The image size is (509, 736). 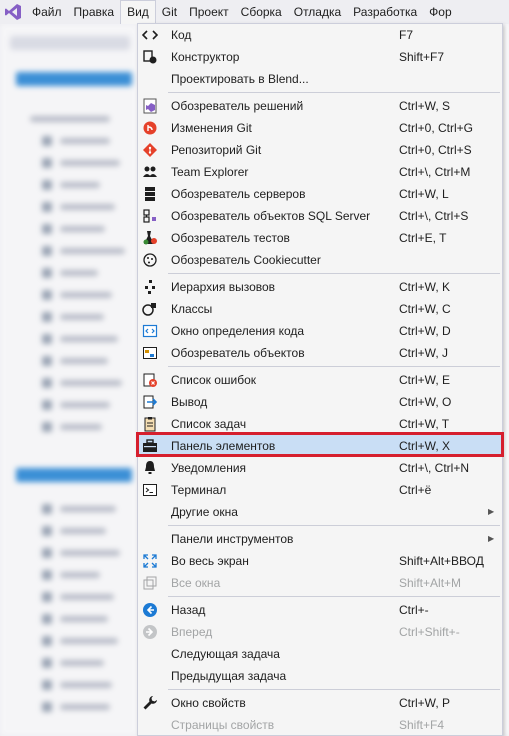 I want to click on visual-studio-logo-icon, so click(x=13, y=12).